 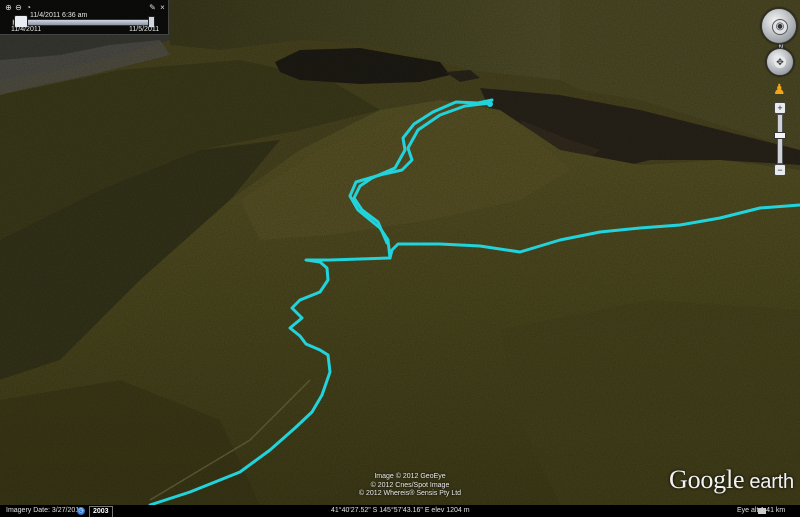 I want to click on logo-product: earth, so click(x=771, y=482).